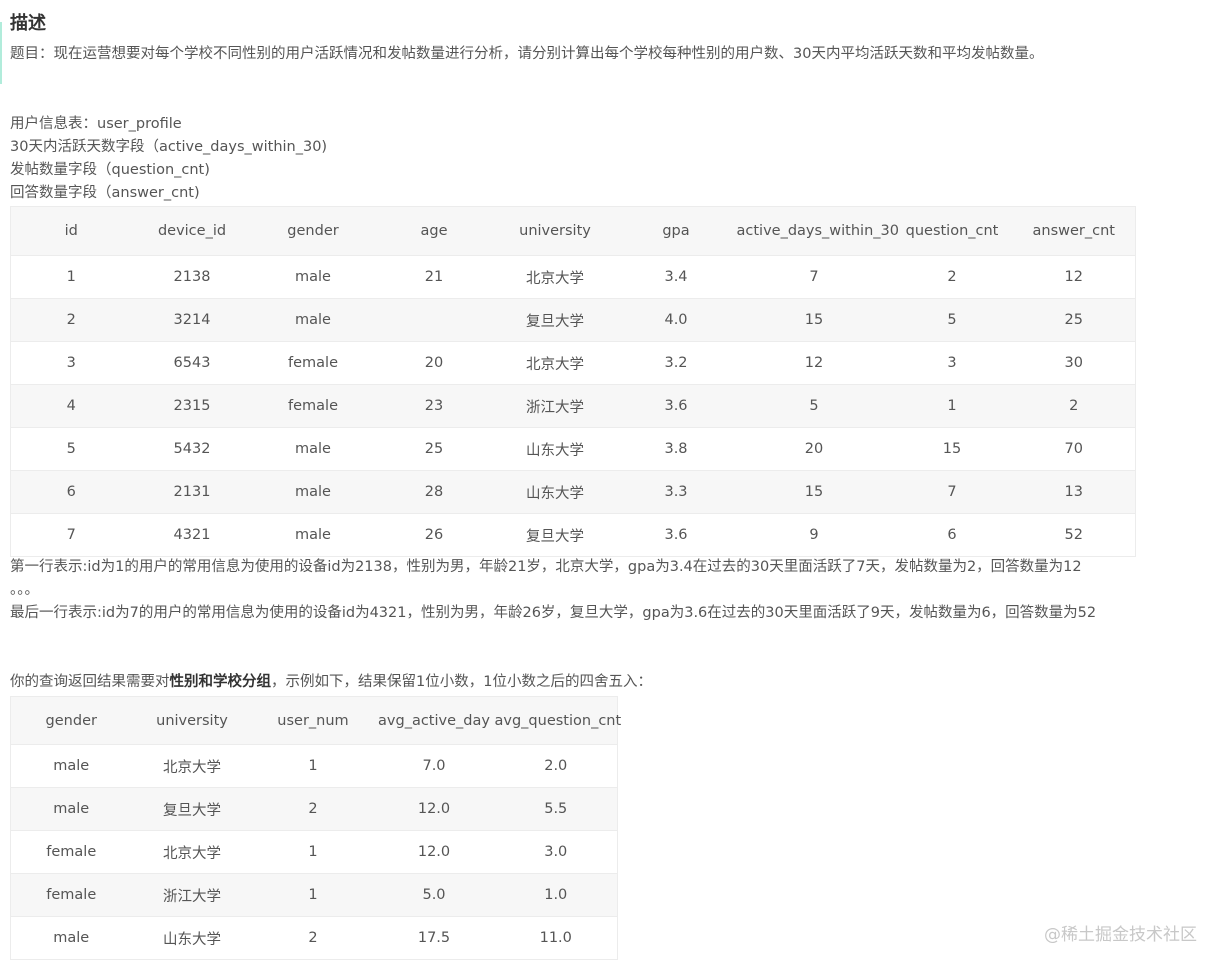 The width and height of the screenshot is (1222, 969). Describe the element at coordinates (434, 406) in the screenshot. I see `table-cell: 23` at that location.